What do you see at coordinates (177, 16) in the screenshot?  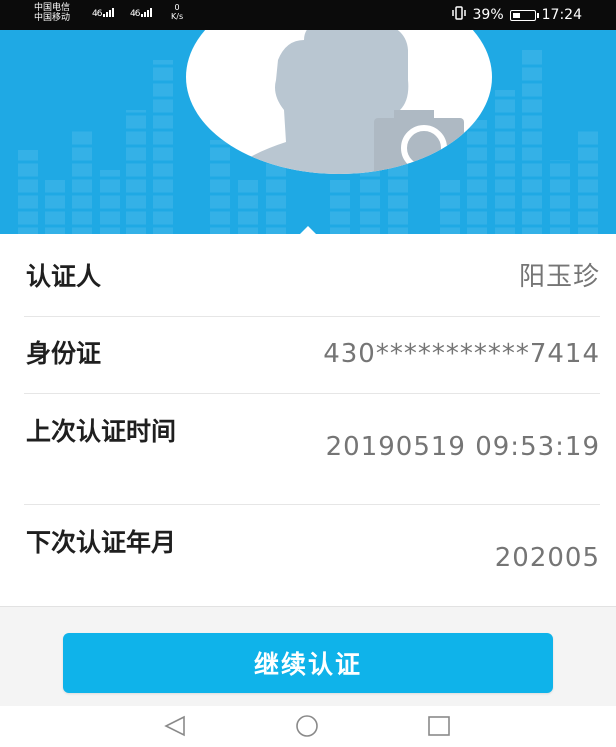 I see `net-speed-unit: K/s` at bounding box center [177, 16].